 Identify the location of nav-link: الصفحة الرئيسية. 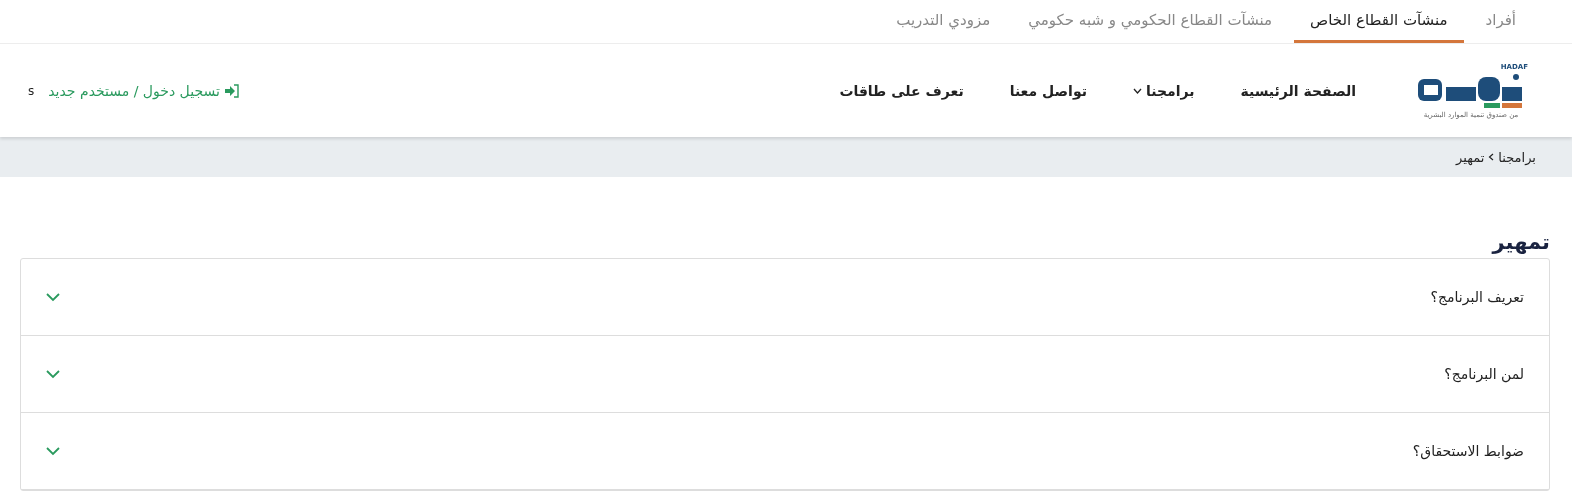
(1298, 90).